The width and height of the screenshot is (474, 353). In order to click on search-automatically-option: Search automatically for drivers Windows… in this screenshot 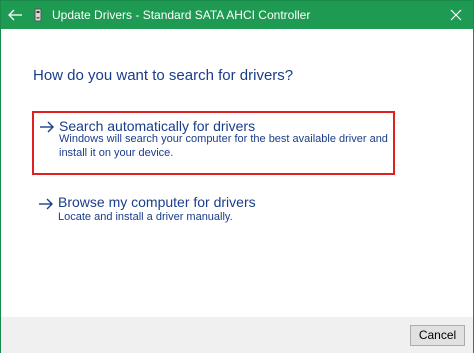, I will do `click(213, 143)`.